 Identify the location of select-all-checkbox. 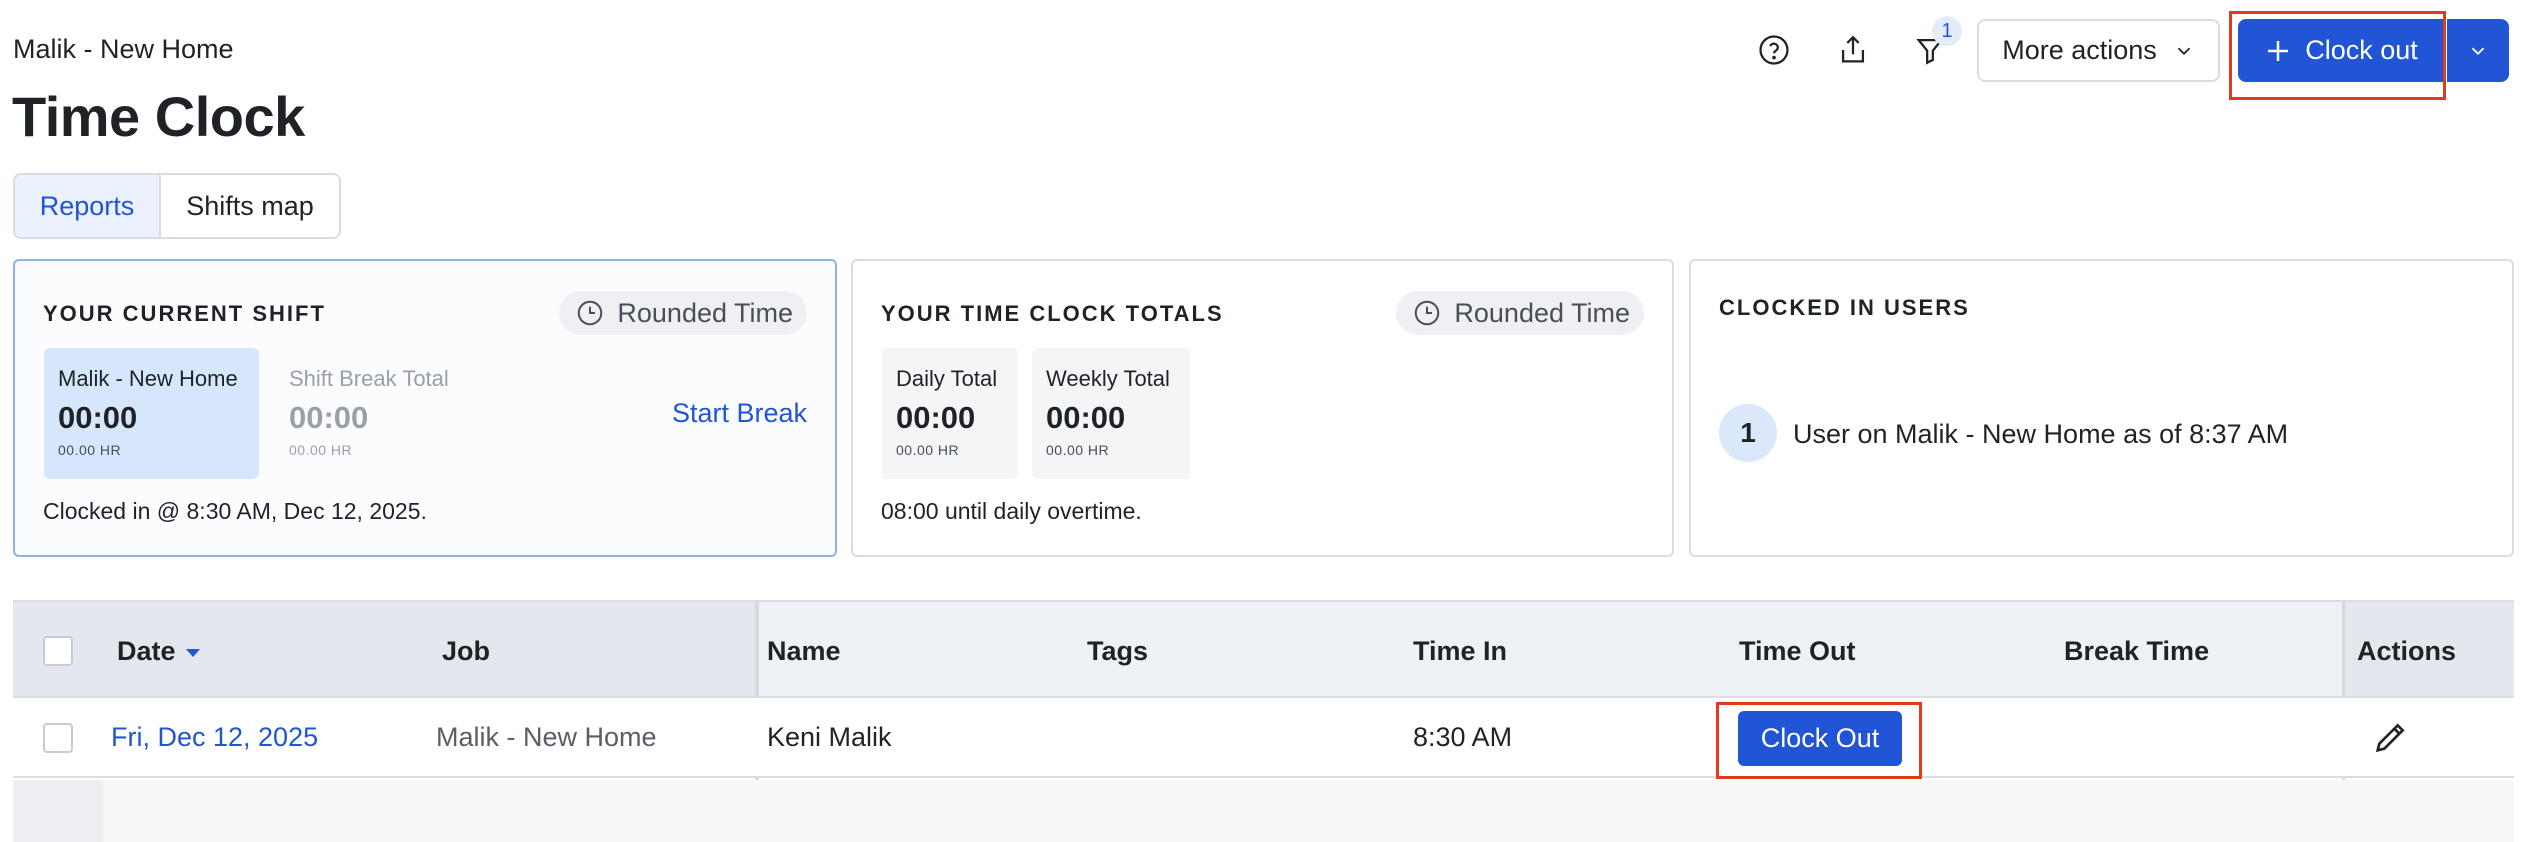
(58, 651).